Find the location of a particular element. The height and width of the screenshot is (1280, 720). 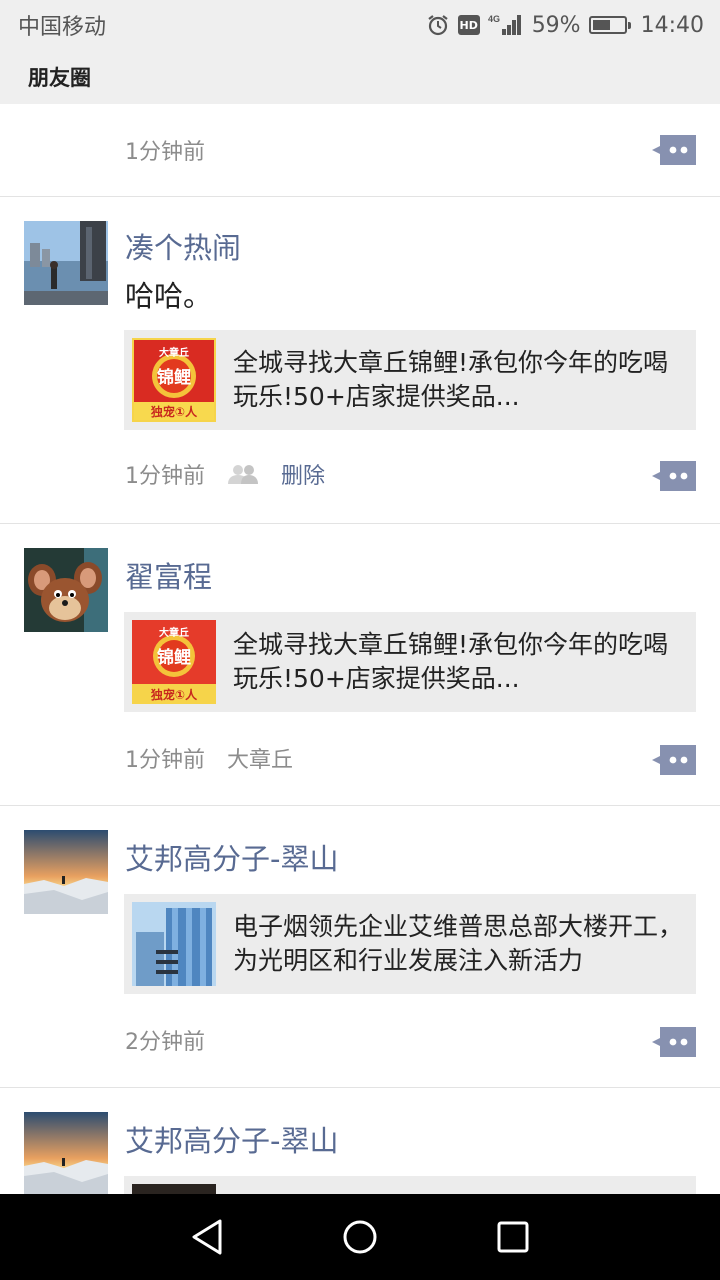

post-meta: 1分钟前 大章丘 is located at coordinates (209, 758).